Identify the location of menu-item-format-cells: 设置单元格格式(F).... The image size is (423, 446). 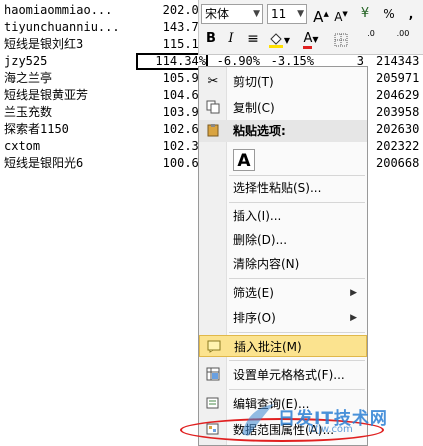
(283, 375).